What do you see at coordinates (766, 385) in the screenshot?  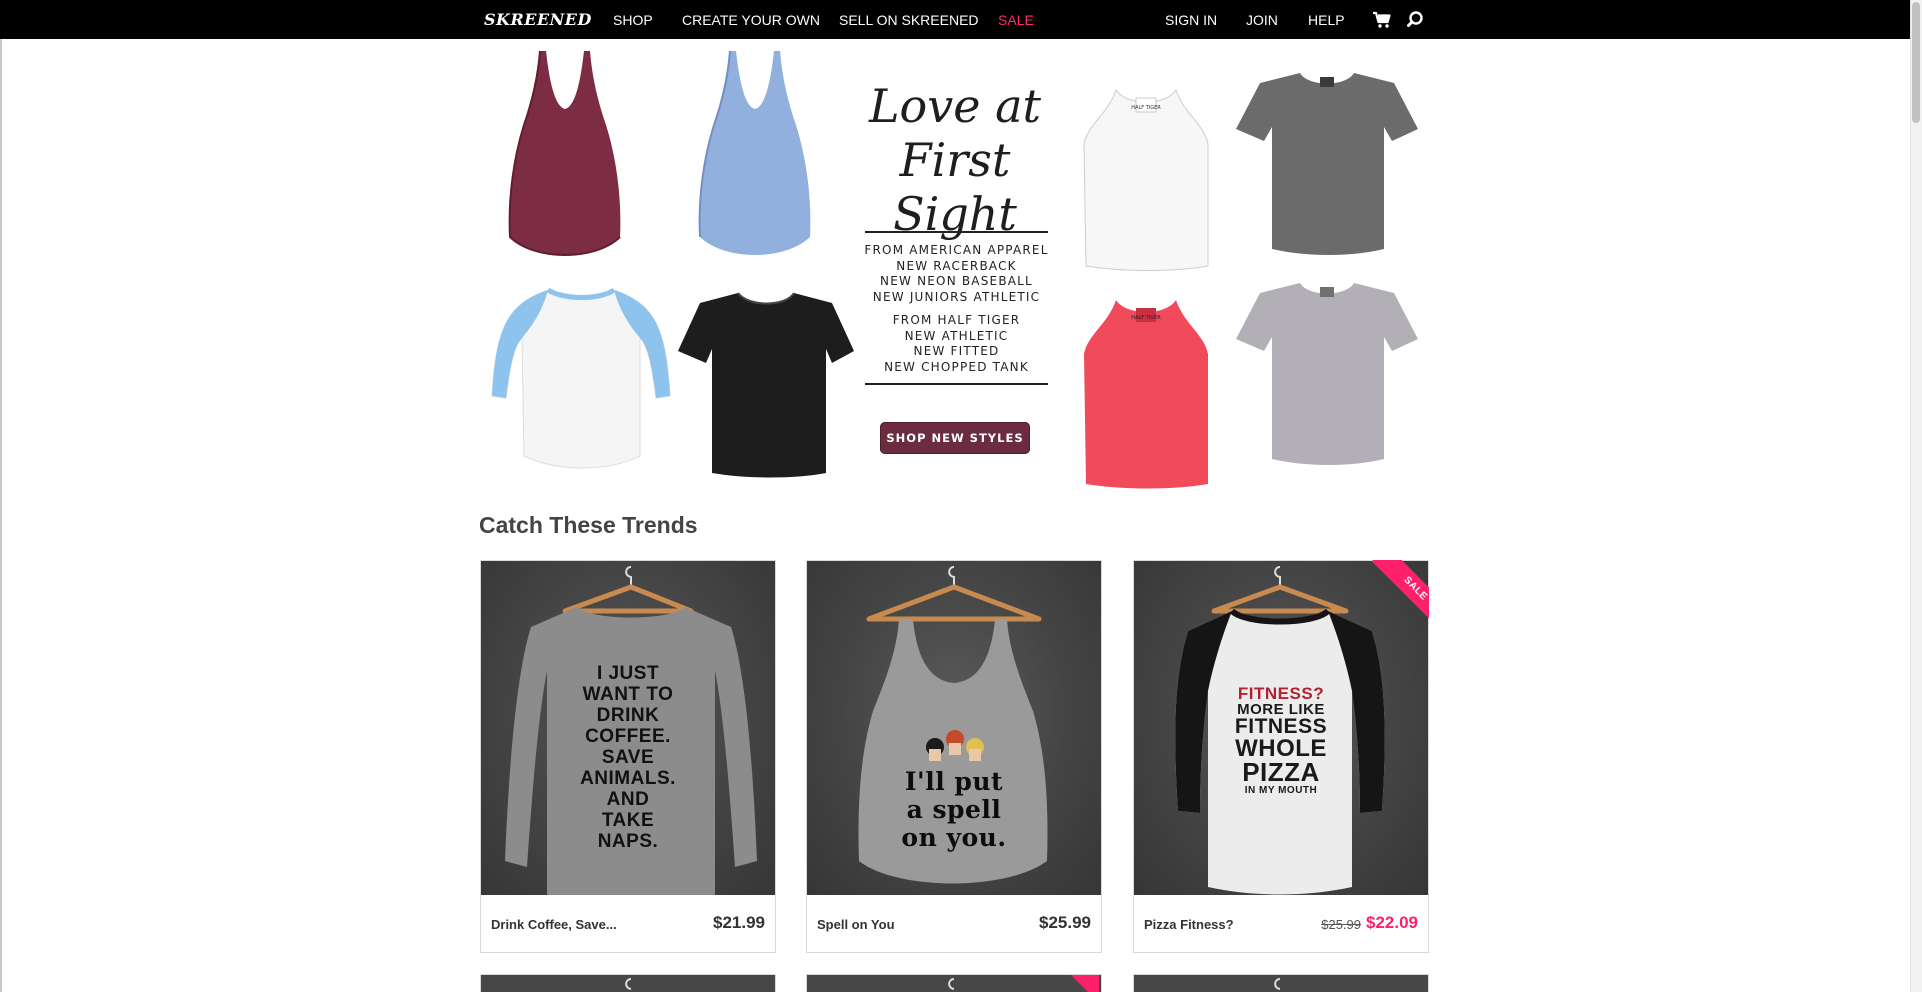 I see `black-tee-image` at bounding box center [766, 385].